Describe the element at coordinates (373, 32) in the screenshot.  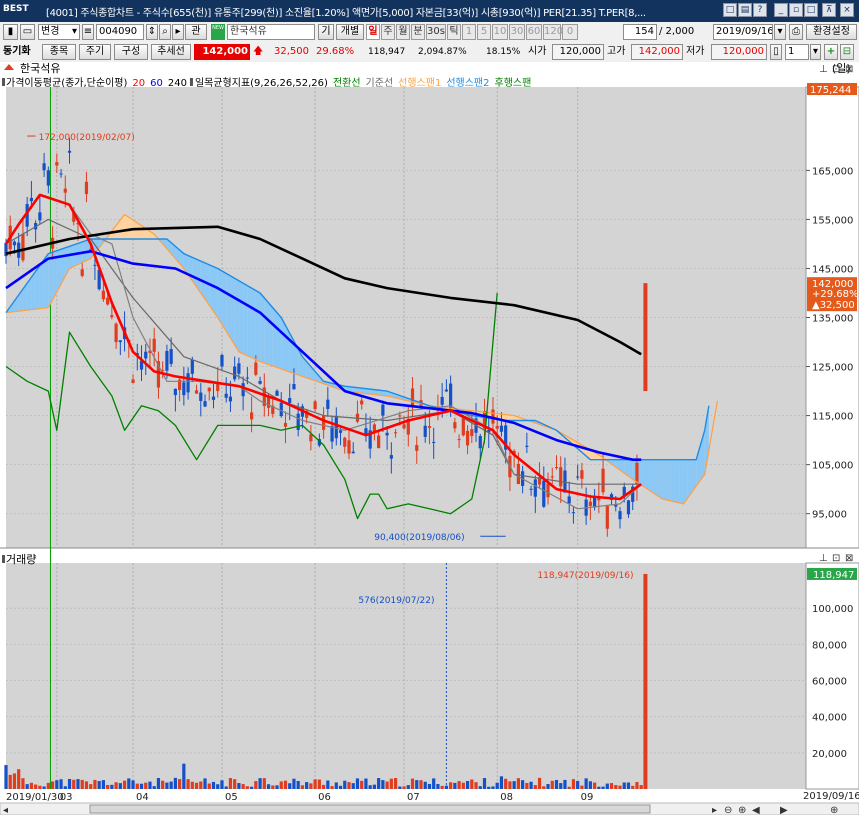
I see `period-tab-0: 일` at that location.